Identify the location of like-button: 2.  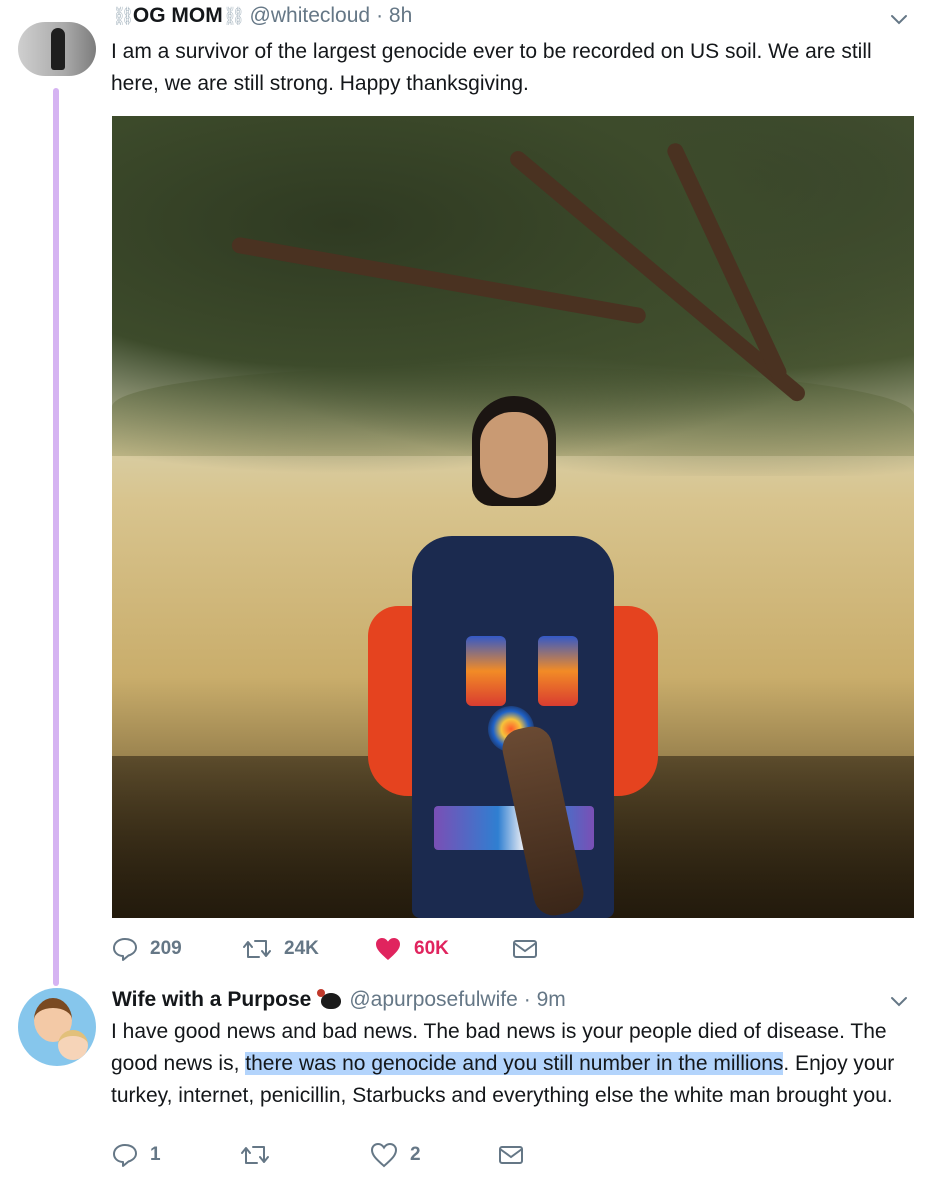
(434, 1155).